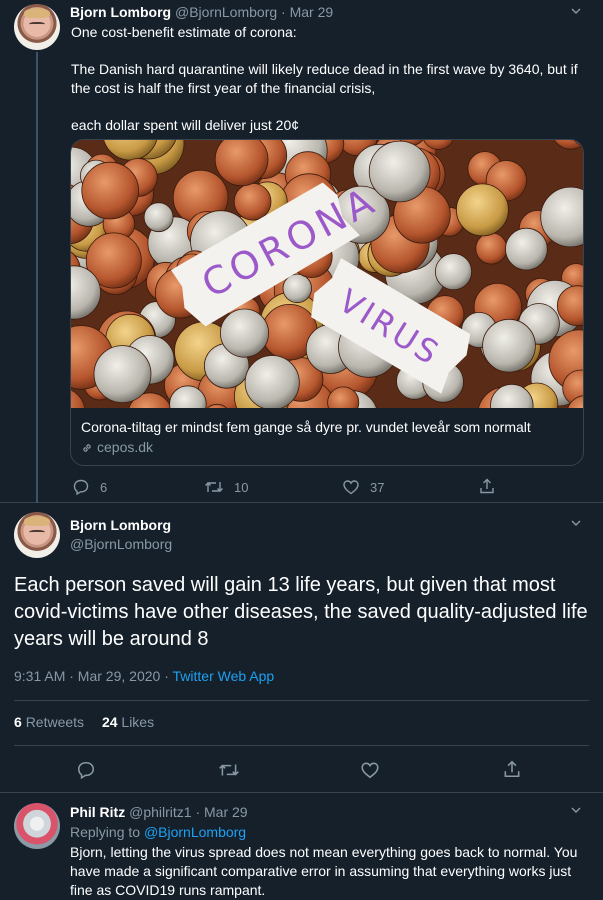 Image resolution: width=603 pixels, height=900 pixels. I want to click on replying-to: Replying to @BjornLomborg, so click(158, 832).